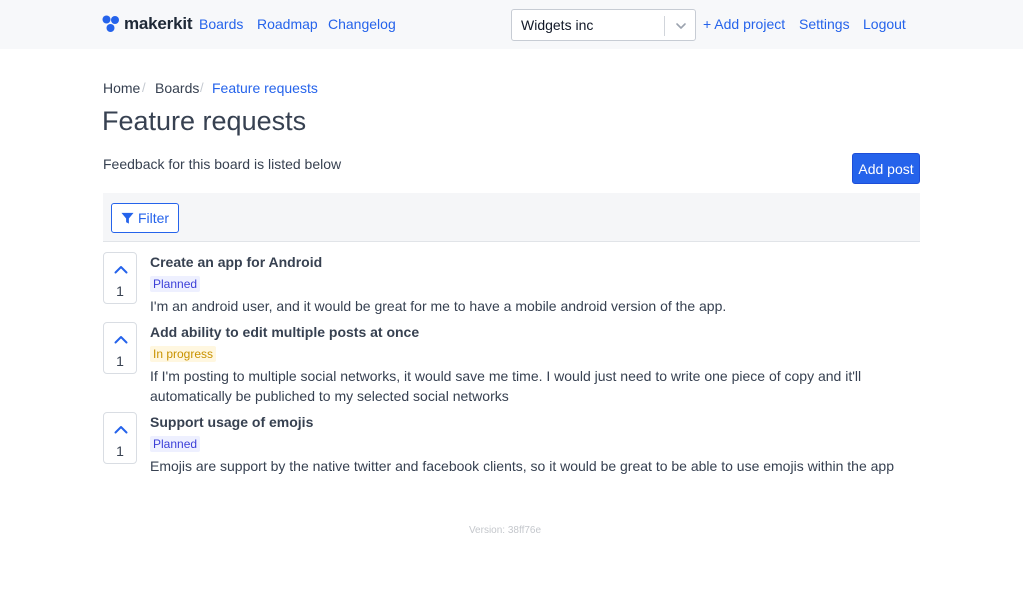 The width and height of the screenshot is (1023, 600). I want to click on project-select: Widgets inc, so click(603, 25).